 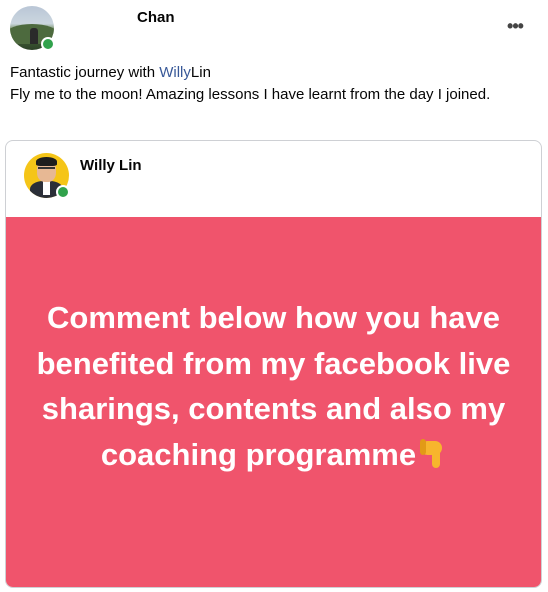 I want to click on mention-last-name: Lin, so click(x=200, y=72).